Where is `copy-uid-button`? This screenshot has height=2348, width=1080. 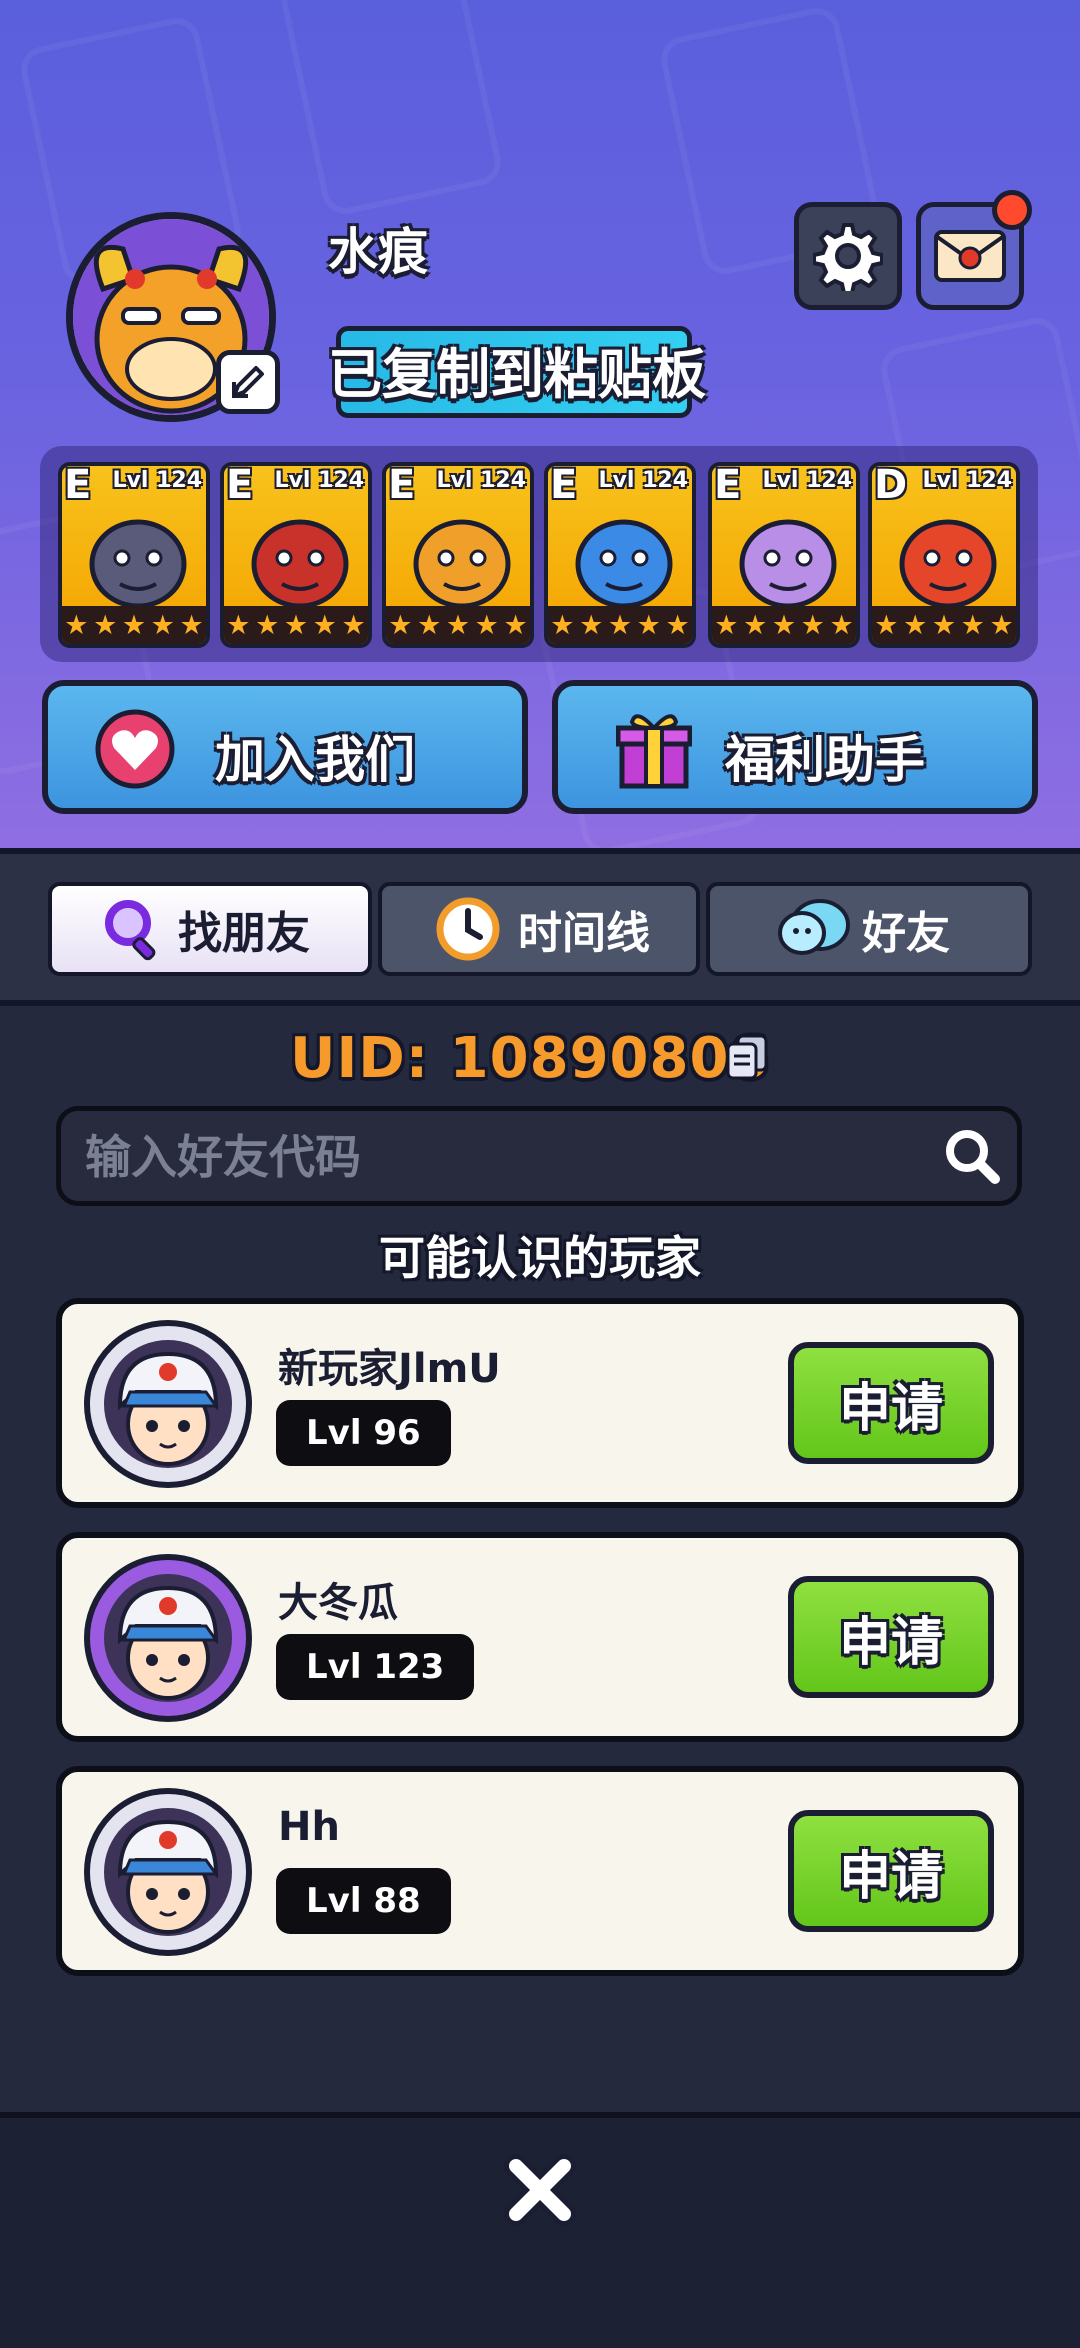
copy-uid-button is located at coordinates (747, 1059).